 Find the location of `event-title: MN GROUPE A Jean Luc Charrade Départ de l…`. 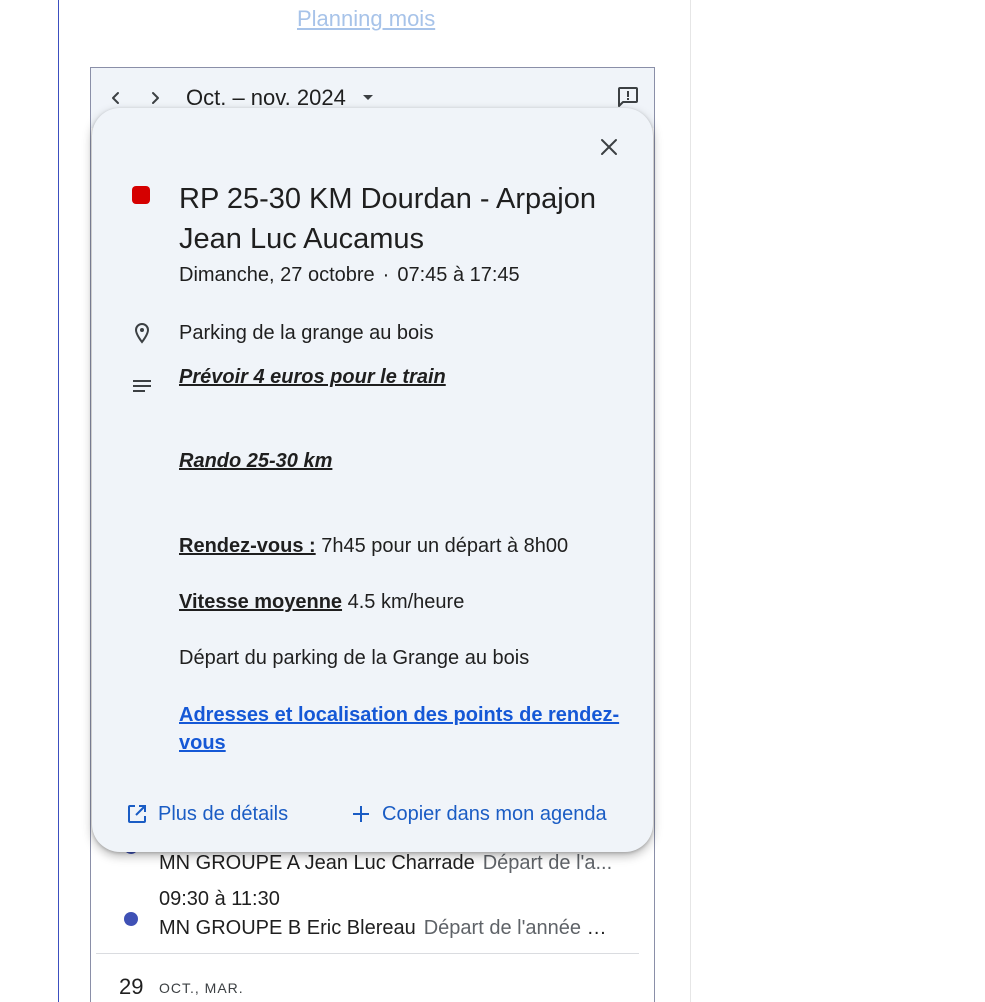

event-title: MN GROUPE A Jean Luc Charrade Départ de l… is located at coordinates (386, 863).